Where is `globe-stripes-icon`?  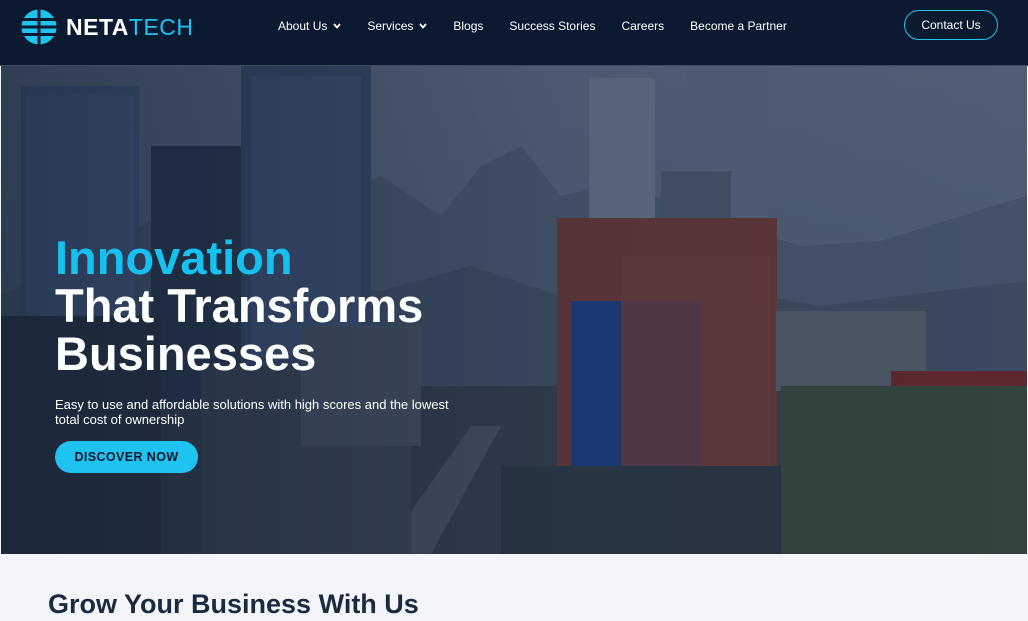
globe-stripes-icon is located at coordinates (39, 27).